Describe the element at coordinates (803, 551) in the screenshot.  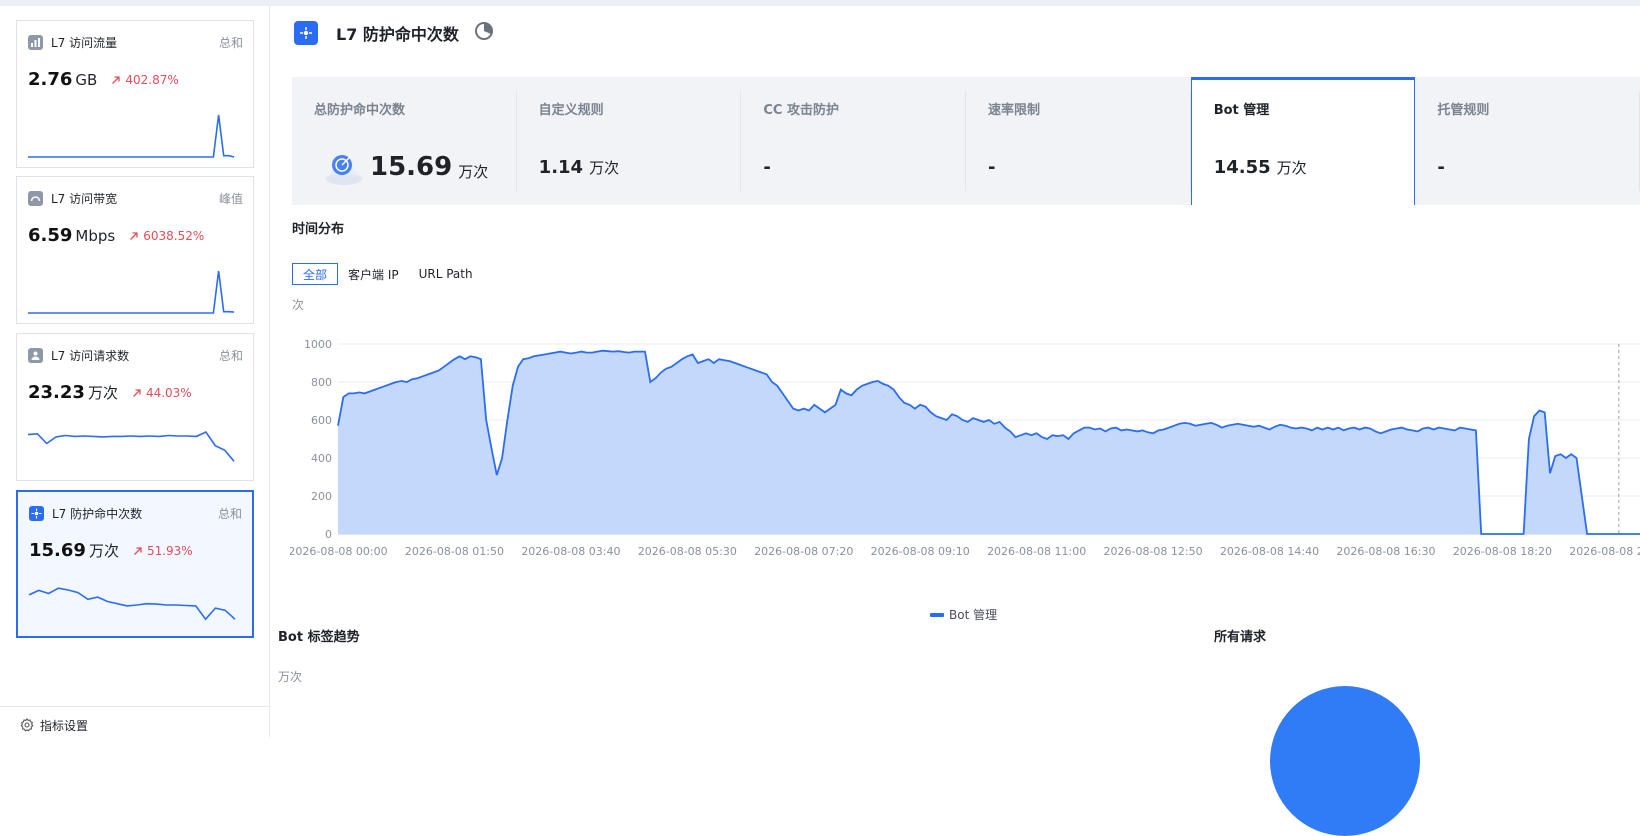
I see `x-tick-label: 2026-08-08 07:20` at that location.